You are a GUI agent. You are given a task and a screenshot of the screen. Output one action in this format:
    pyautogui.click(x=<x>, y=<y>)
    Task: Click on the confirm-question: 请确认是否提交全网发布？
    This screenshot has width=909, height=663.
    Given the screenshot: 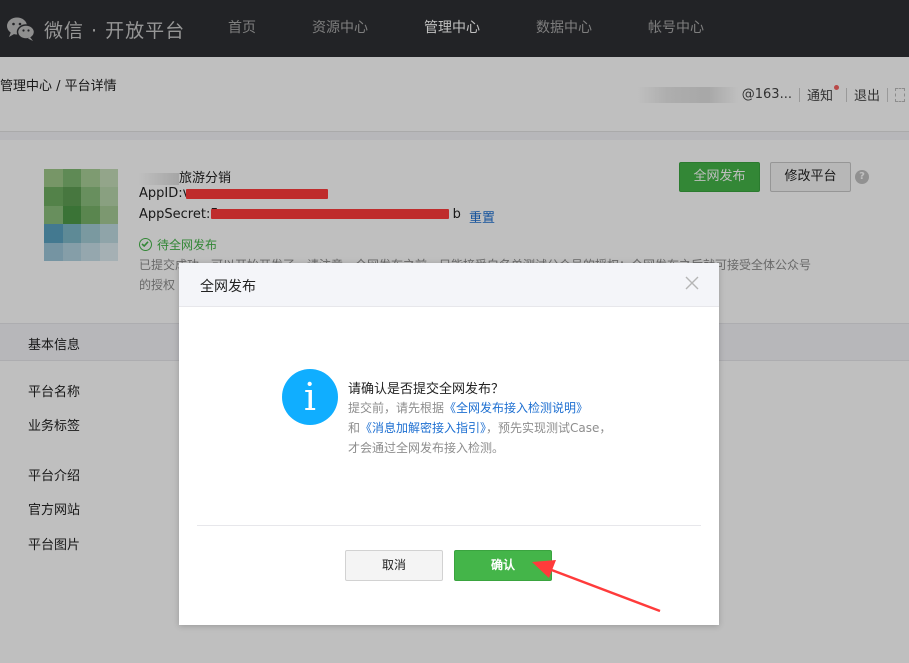 What is the action you would take?
    pyautogui.click(x=426, y=389)
    